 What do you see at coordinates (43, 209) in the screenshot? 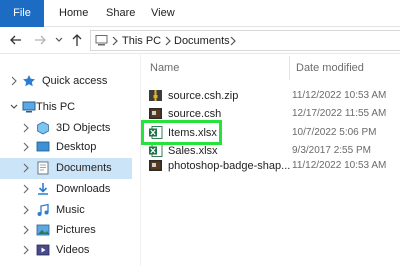
I see `music-icon` at bounding box center [43, 209].